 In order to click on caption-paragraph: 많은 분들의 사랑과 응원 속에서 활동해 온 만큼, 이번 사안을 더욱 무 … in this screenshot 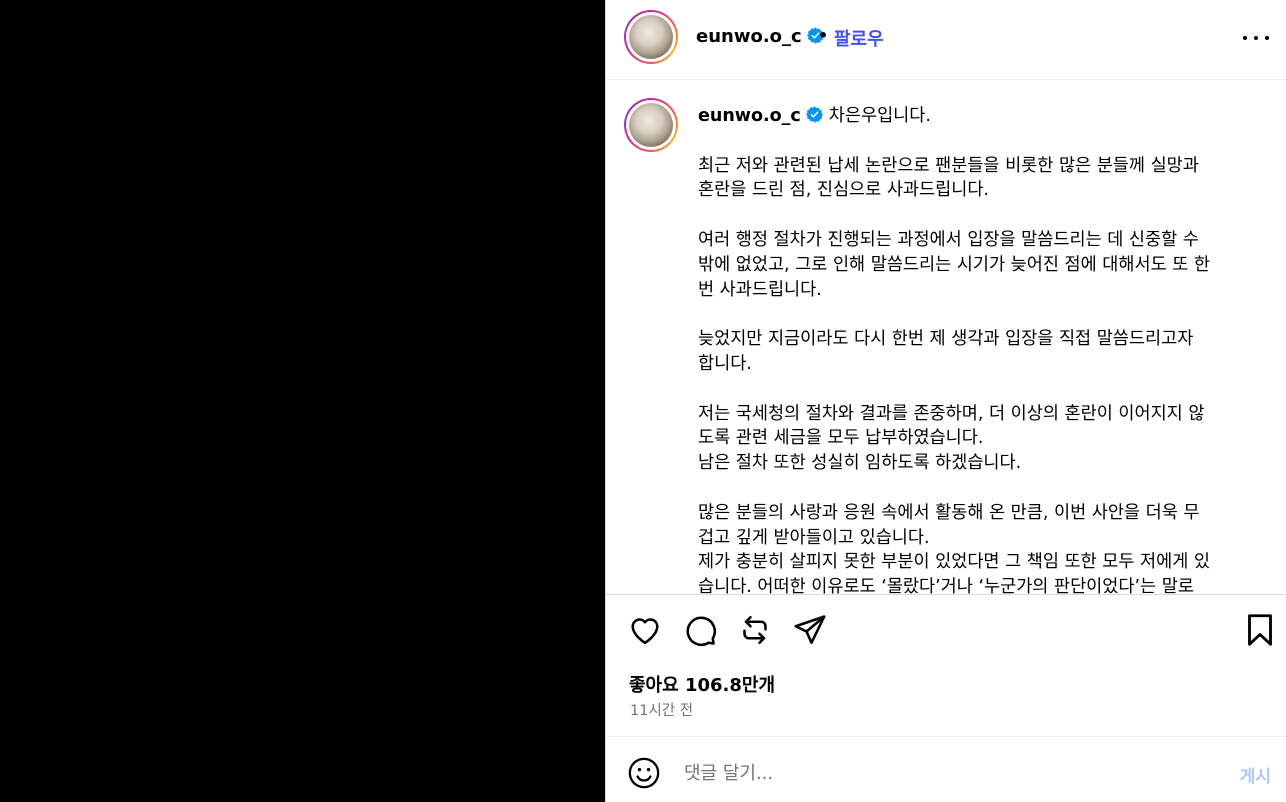, I will do `click(954, 548)`.